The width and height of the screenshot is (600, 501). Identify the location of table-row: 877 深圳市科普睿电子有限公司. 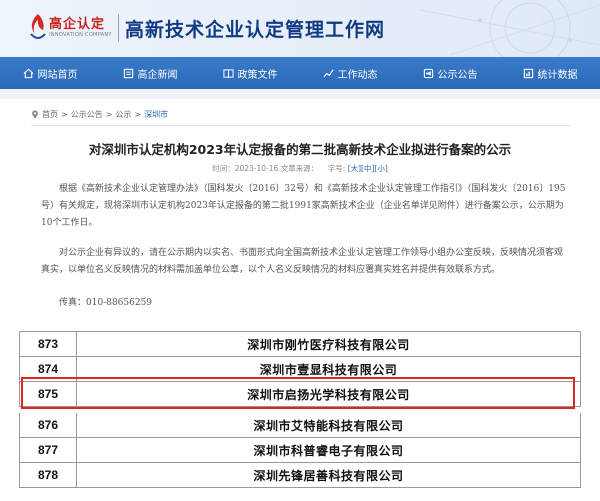
(300, 450).